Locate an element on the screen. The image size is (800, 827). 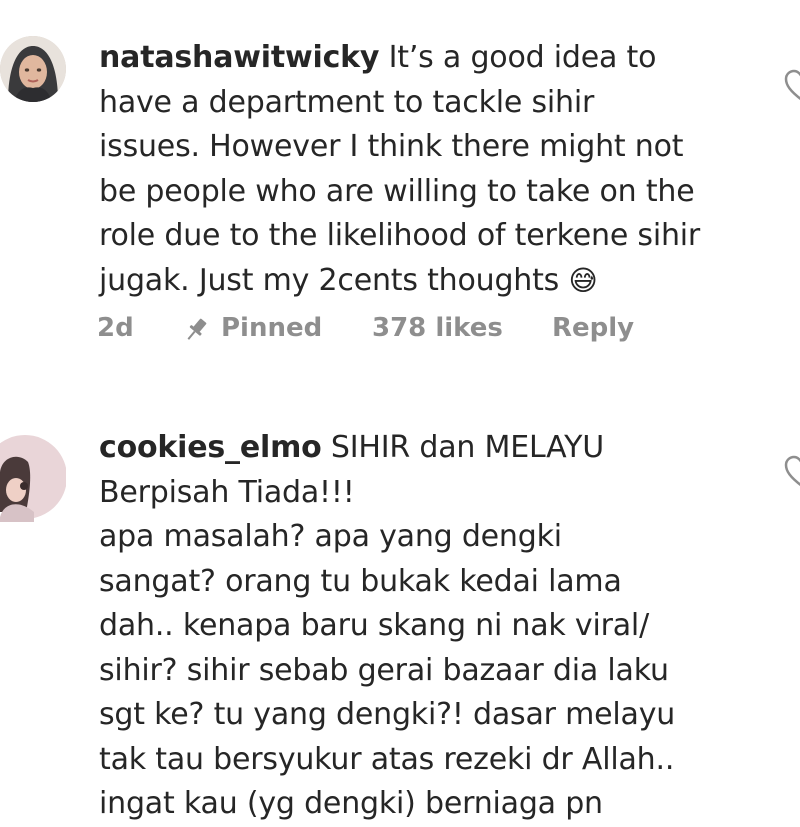
comment-line: dah.. kenapa baru skang ni nak viral/ is located at coordinates (374, 625).